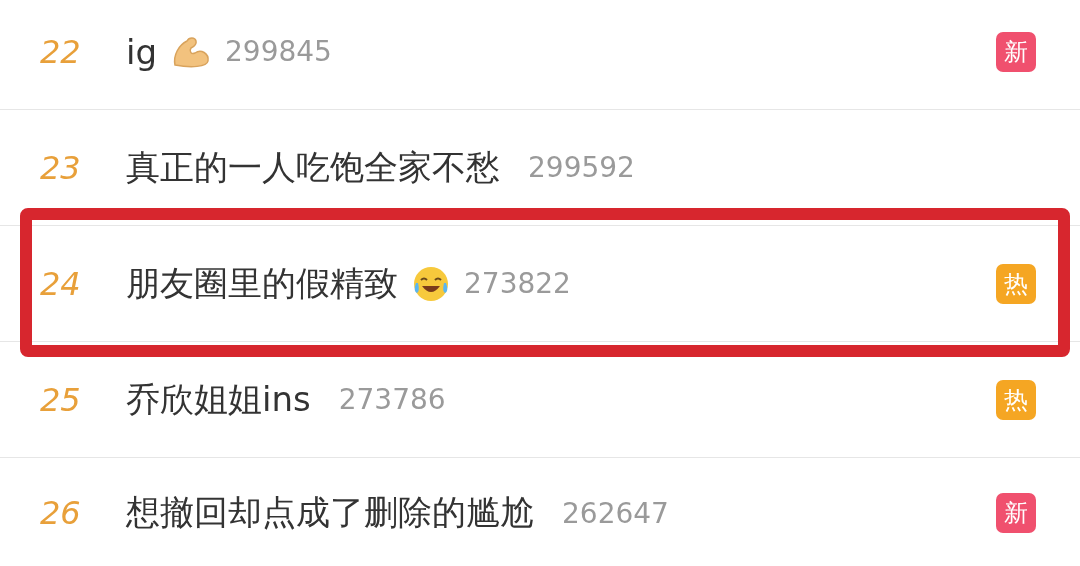  I want to click on topic-title: 真正的一人吃饱全家不愁, so click(313, 167).